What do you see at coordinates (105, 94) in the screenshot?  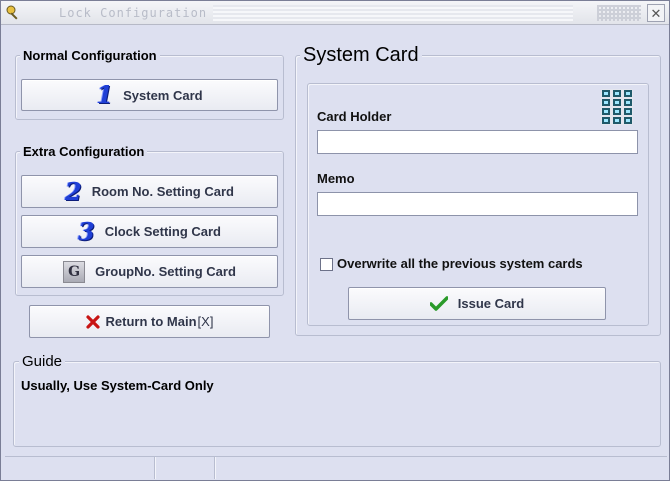 I see `number-1-icon: 1` at bounding box center [105, 94].